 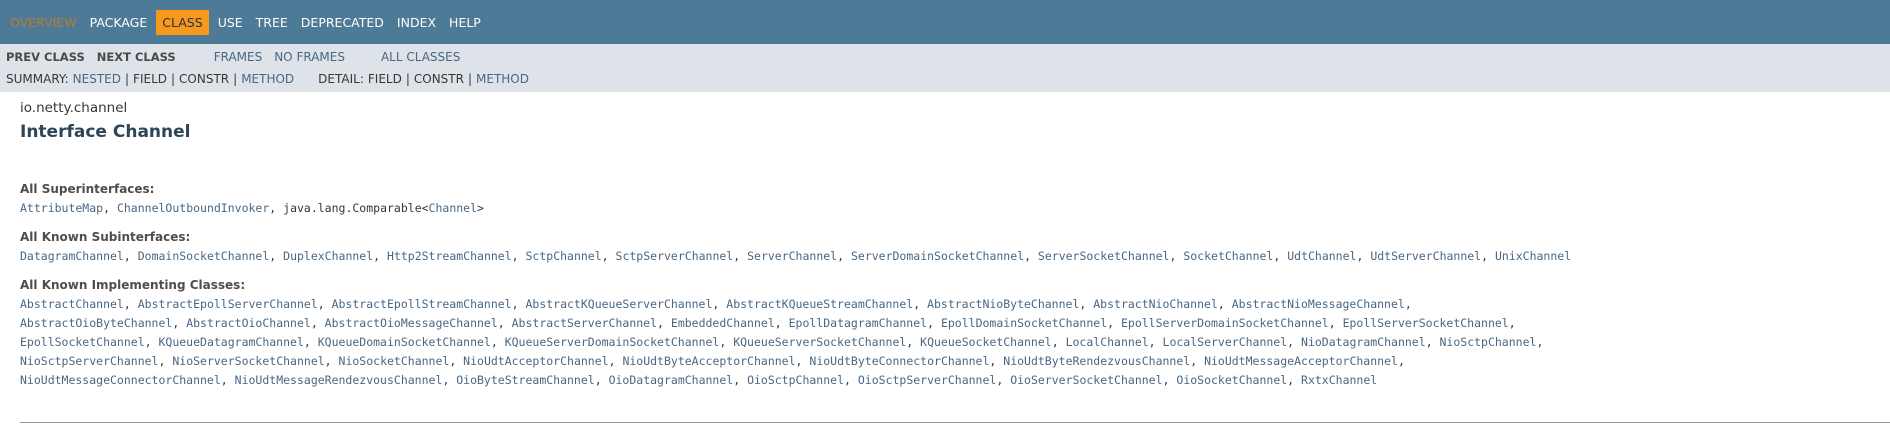 What do you see at coordinates (1488, 342) in the screenshot?
I see `type-link: NioSctpChannel` at bounding box center [1488, 342].